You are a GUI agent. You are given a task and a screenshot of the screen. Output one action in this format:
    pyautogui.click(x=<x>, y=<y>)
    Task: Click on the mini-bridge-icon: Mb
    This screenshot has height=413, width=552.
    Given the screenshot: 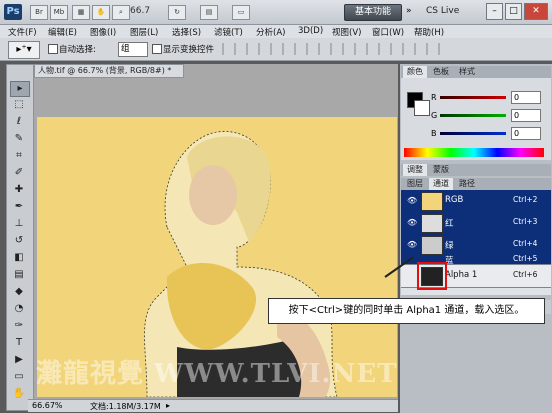 What is the action you would take?
    pyautogui.click(x=59, y=12)
    